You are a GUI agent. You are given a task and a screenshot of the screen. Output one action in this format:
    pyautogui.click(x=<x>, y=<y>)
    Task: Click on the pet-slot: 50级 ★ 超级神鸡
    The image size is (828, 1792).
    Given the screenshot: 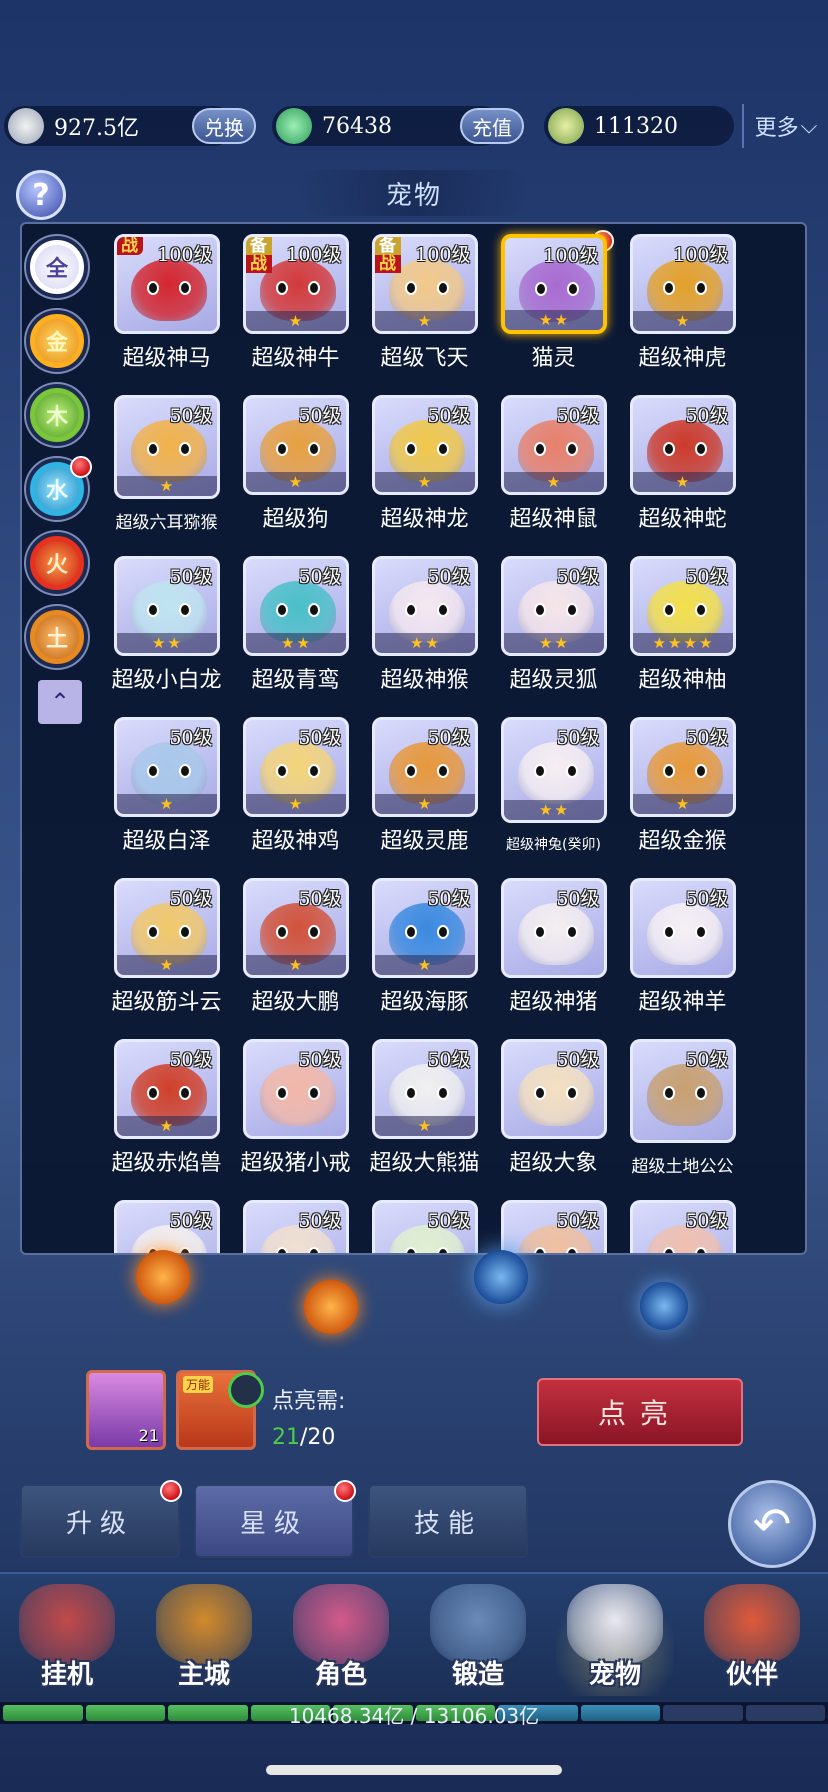 What is the action you would take?
    pyautogui.click(x=295, y=786)
    